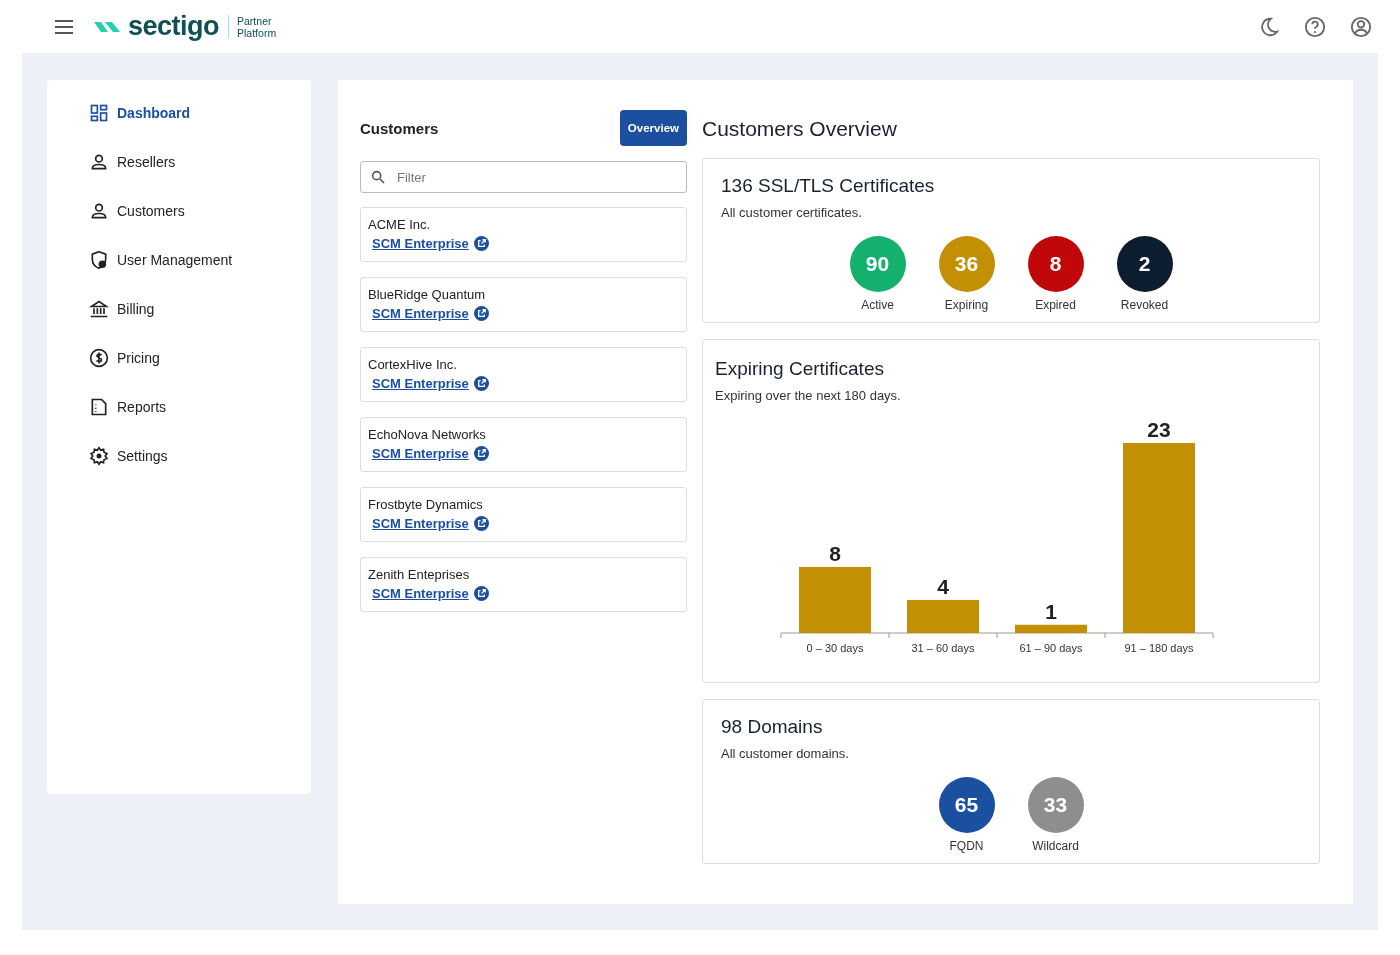 Image resolution: width=1400 pixels, height=955 pixels. Describe the element at coordinates (99, 112) in the screenshot. I see `dashboard-icon` at that location.